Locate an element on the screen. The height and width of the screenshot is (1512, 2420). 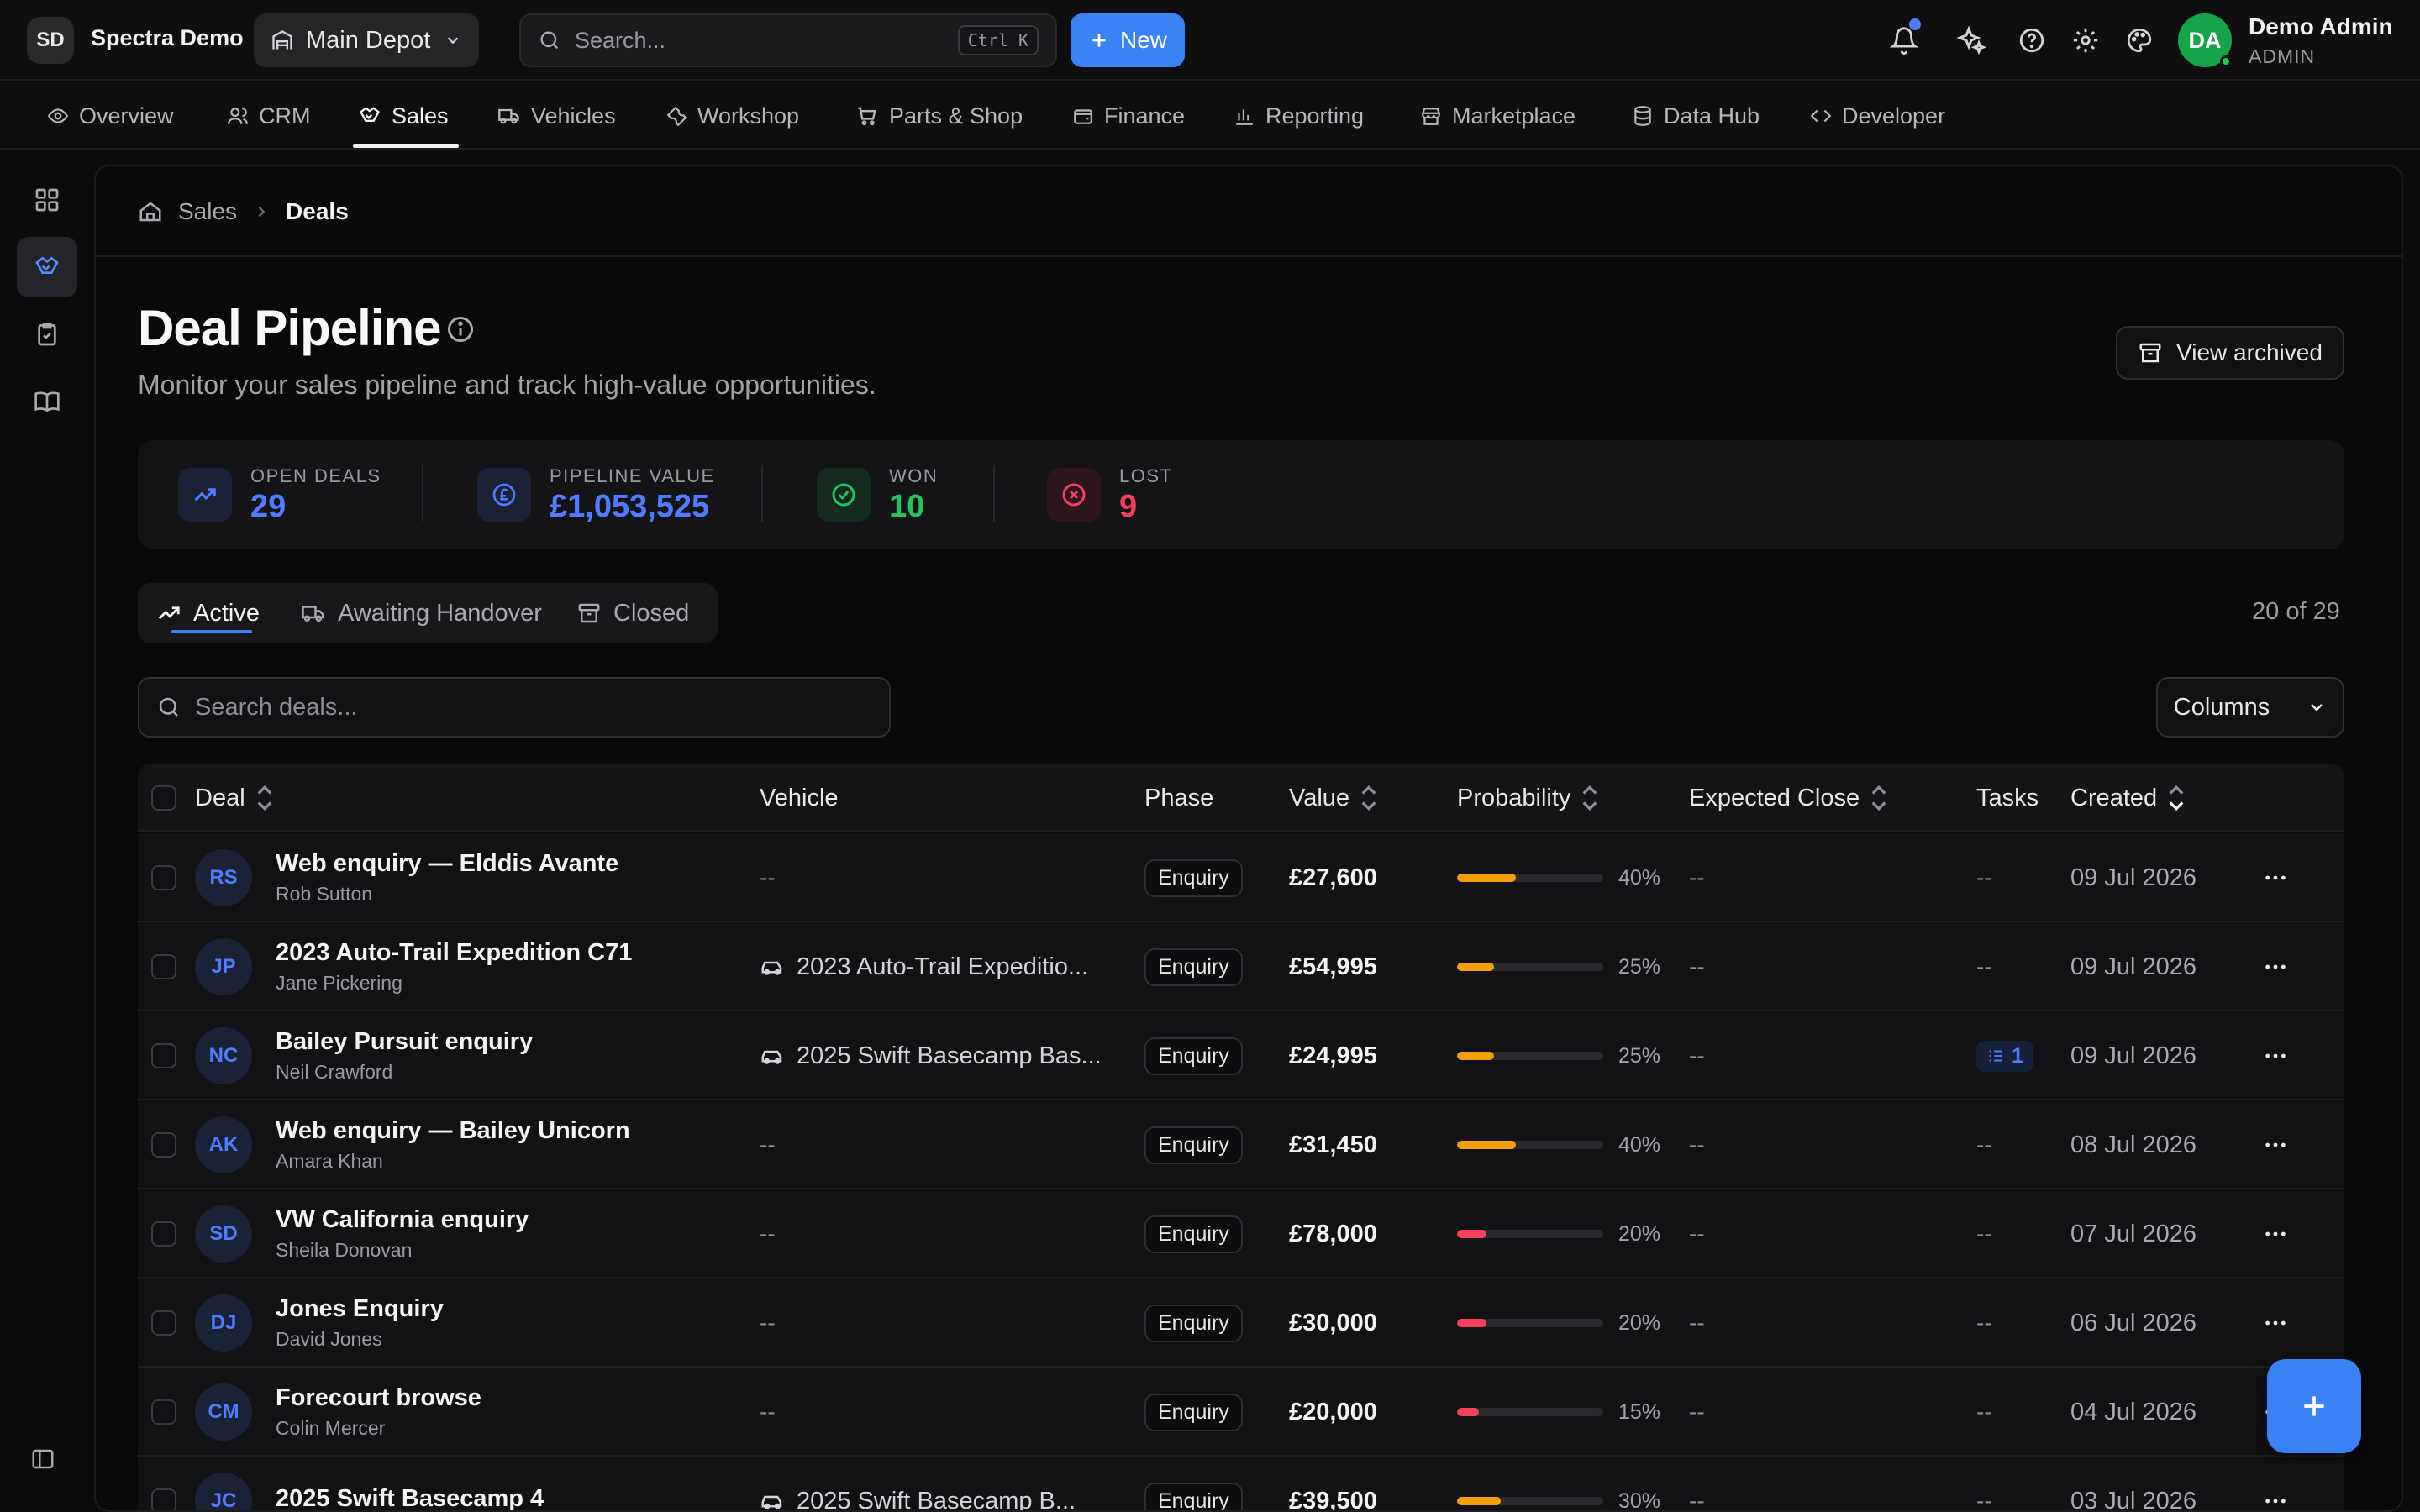
deal-title: Bailey Pursuit enquiry is located at coordinates (405, 1042).